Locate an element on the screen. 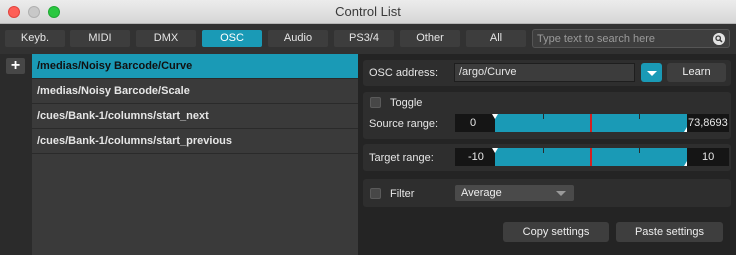 This screenshot has width=736, height=255. target-range-slider is located at coordinates (591, 157).